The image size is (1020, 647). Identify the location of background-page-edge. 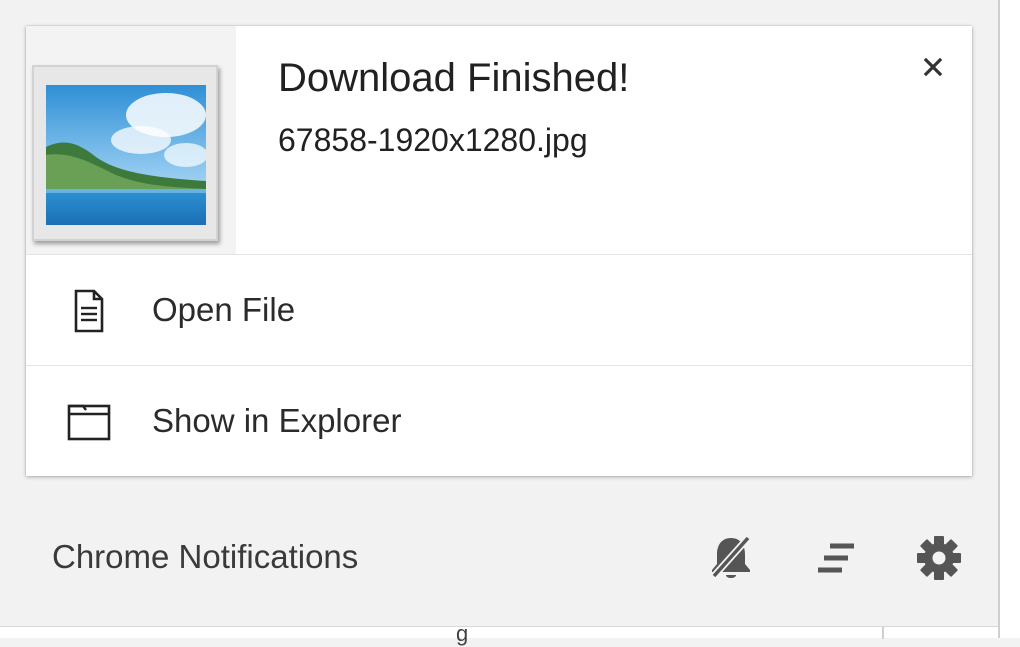
(1009, 319).